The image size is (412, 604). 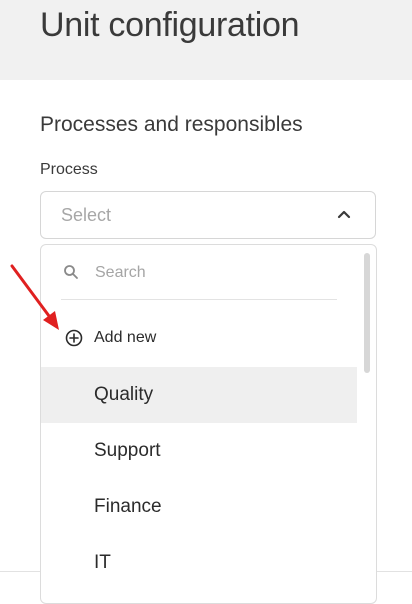 What do you see at coordinates (86, 215) in the screenshot?
I see `process-select-placeholder: Select` at bounding box center [86, 215].